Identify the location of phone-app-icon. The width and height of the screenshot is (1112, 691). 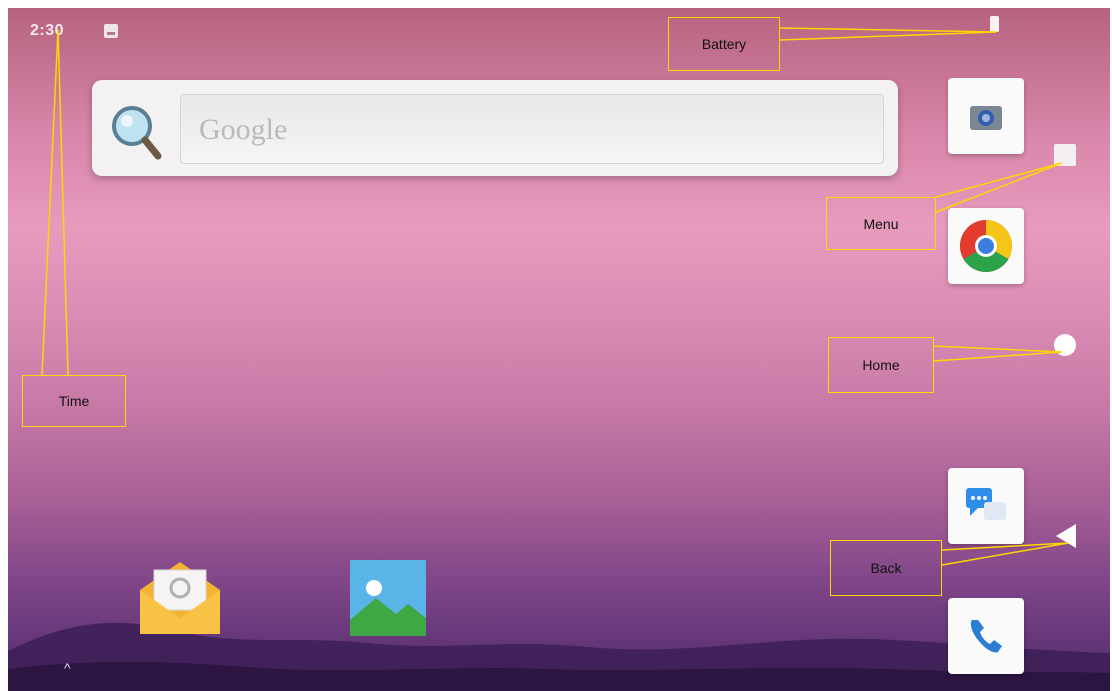
(986, 636).